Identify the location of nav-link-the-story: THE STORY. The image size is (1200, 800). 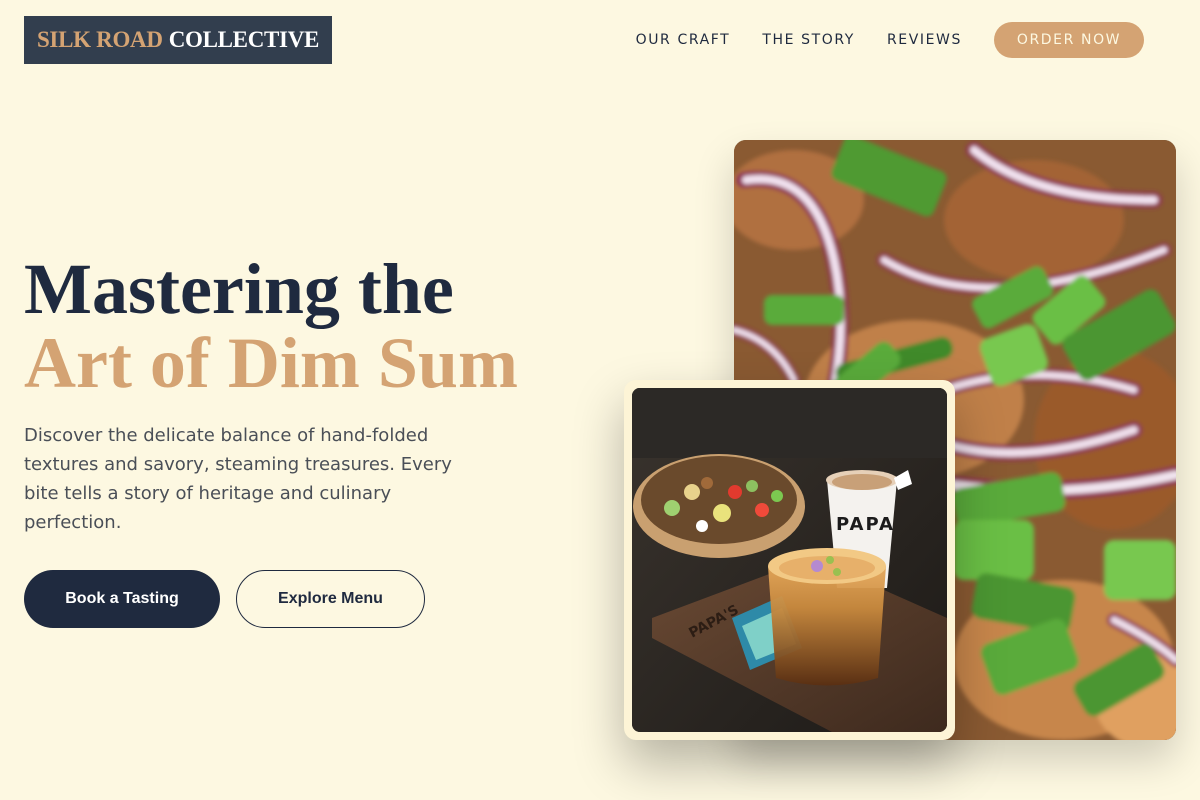
(808, 40).